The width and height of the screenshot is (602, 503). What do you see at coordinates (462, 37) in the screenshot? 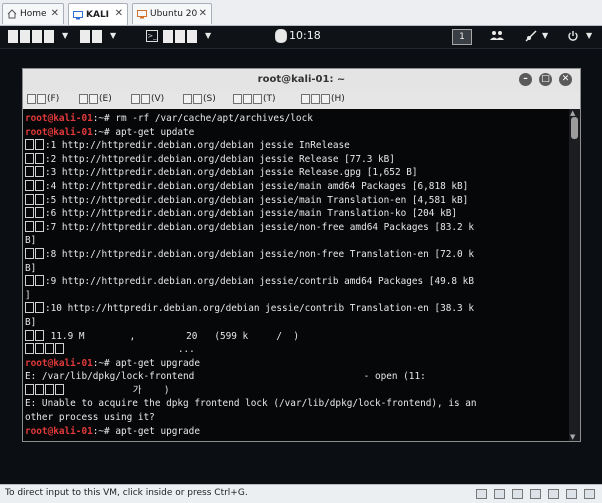
I see `workspace-switcher: 1` at bounding box center [462, 37].